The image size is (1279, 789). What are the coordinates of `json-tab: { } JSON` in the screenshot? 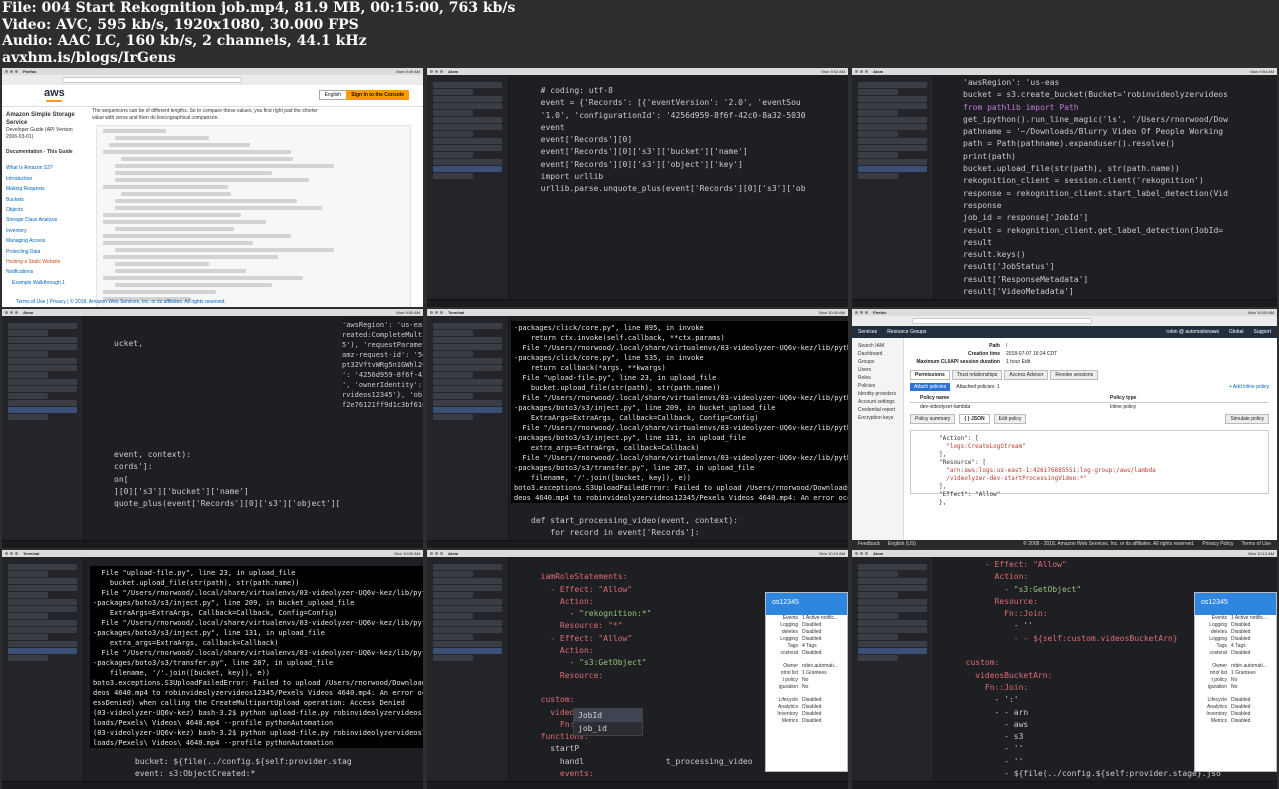 It's located at (974, 419).